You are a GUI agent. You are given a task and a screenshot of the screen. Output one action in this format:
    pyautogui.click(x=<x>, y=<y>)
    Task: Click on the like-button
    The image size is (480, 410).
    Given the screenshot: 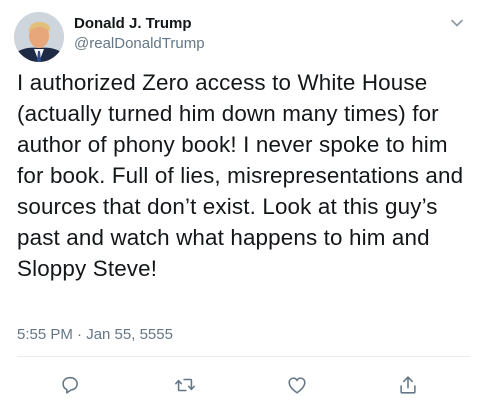 What is the action you would take?
    pyautogui.click(x=297, y=385)
    